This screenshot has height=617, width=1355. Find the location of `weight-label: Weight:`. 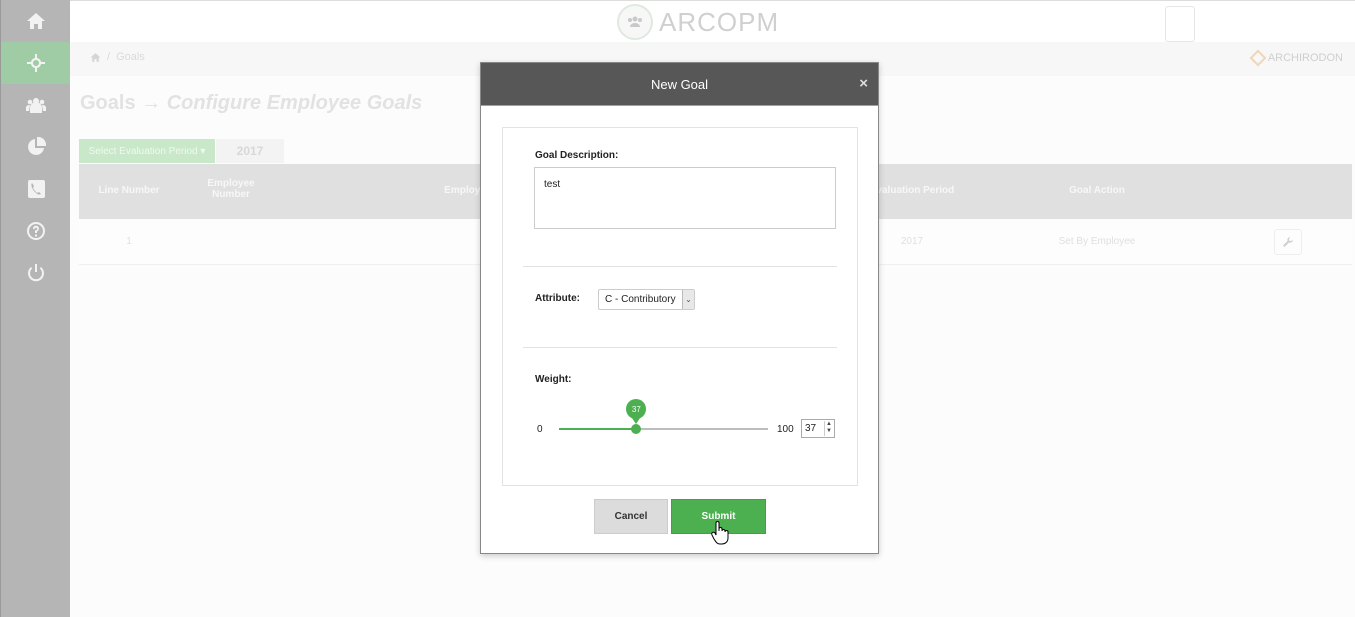

weight-label: Weight: is located at coordinates (553, 379).